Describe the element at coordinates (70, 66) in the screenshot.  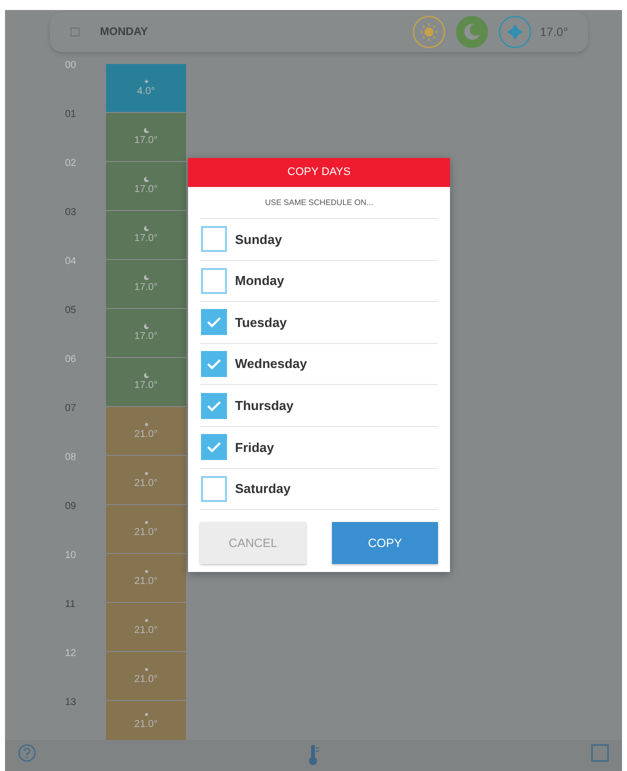
I see `hour-label: 00` at that location.